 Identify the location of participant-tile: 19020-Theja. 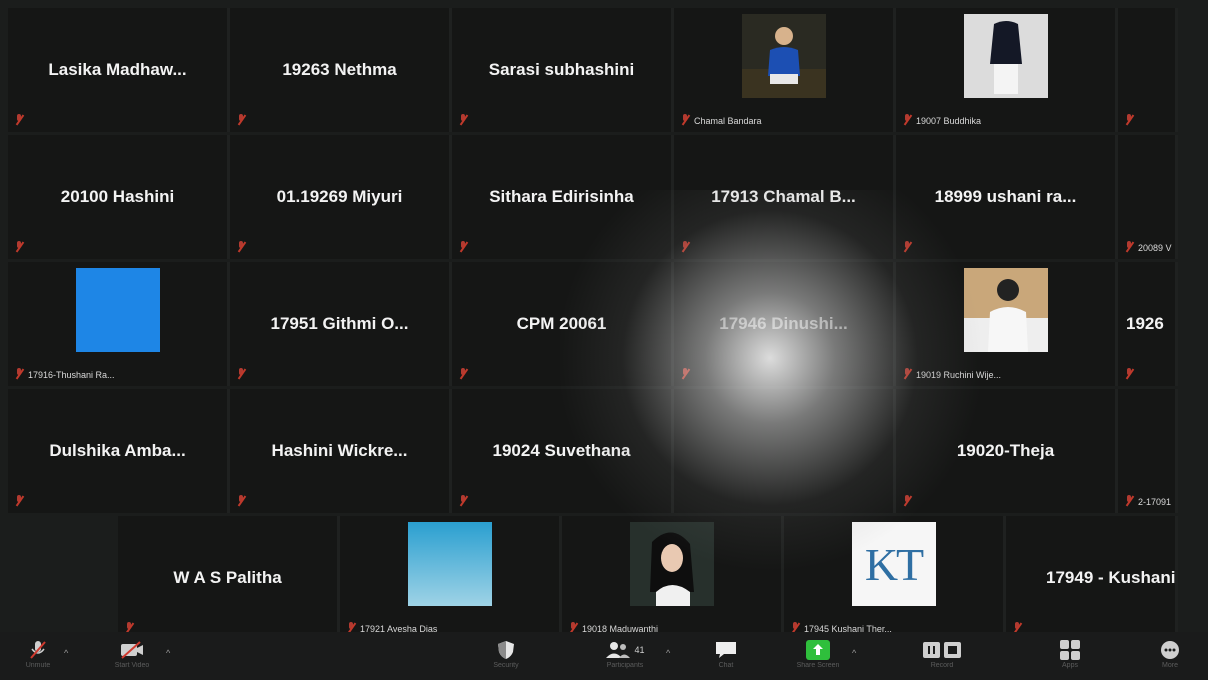
(1007, 451).